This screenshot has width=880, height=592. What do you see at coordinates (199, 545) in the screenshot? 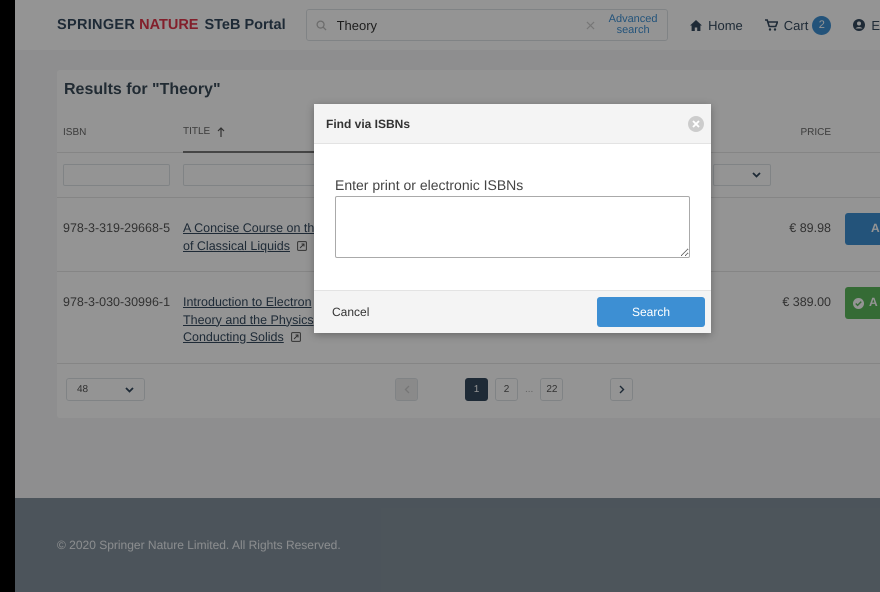
I see `copyright-text: © 2020 Springer Nature Limited. All Rights Reserved.` at bounding box center [199, 545].